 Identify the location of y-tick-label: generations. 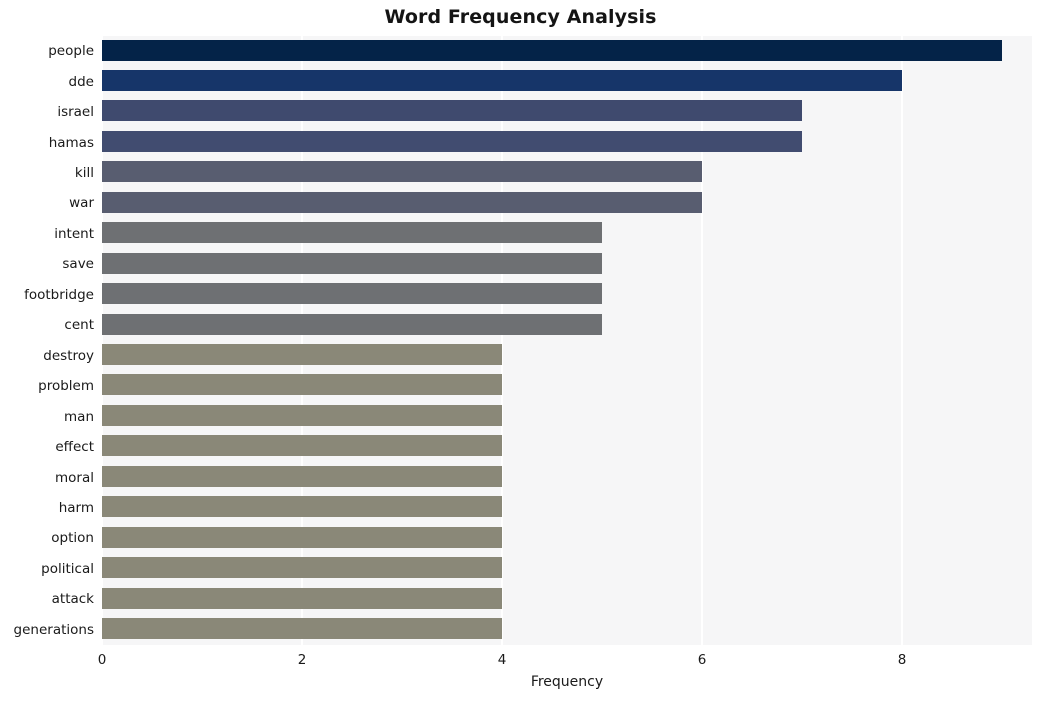
(53, 629).